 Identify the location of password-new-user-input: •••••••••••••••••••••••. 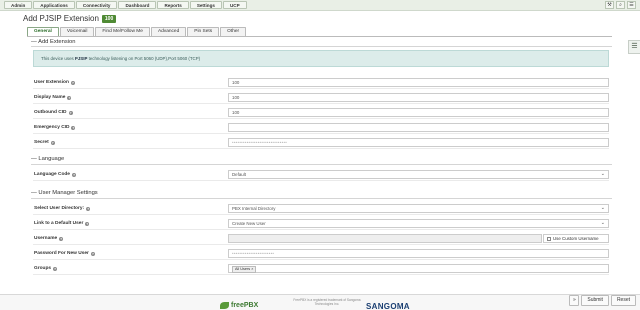
(418, 253).